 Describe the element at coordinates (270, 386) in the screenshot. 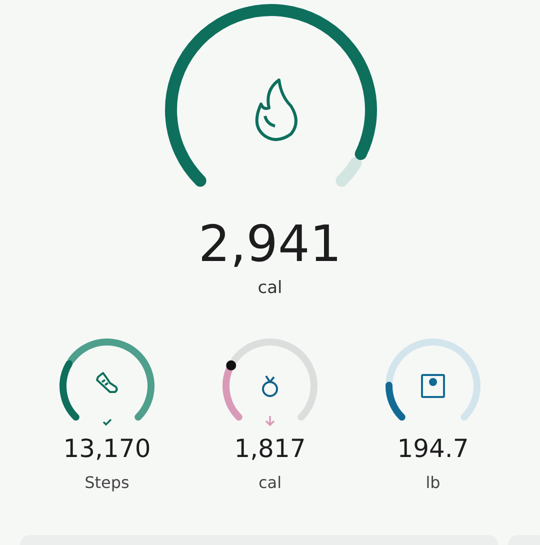

I see `apple-icon` at that location.